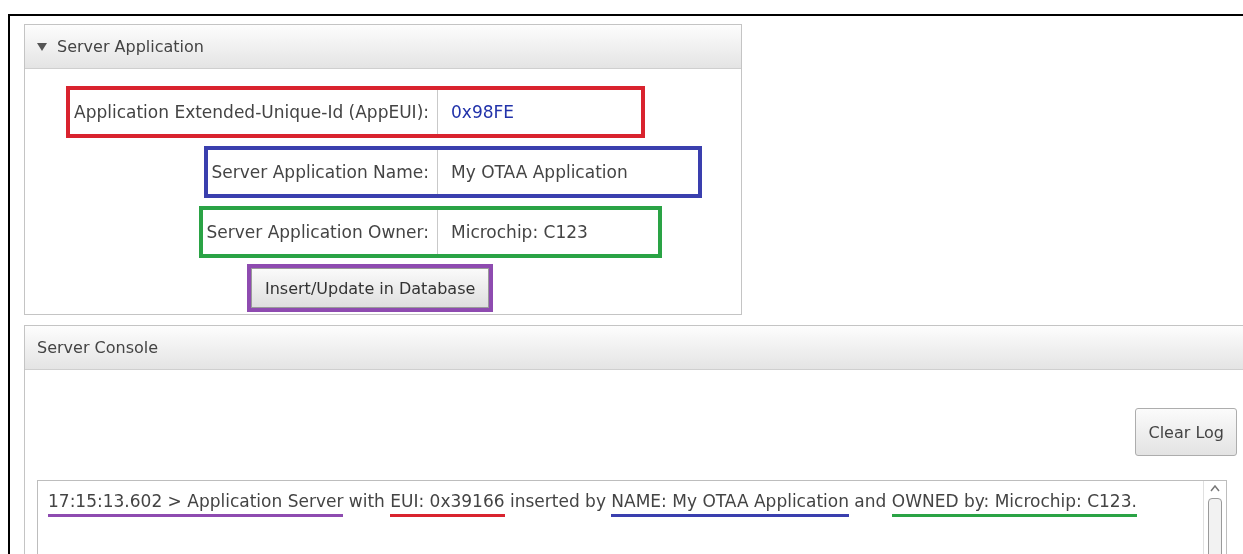 This screenshot has width=1243, height=554. I want to click on panel-title: Server Application, so click(130, 46).